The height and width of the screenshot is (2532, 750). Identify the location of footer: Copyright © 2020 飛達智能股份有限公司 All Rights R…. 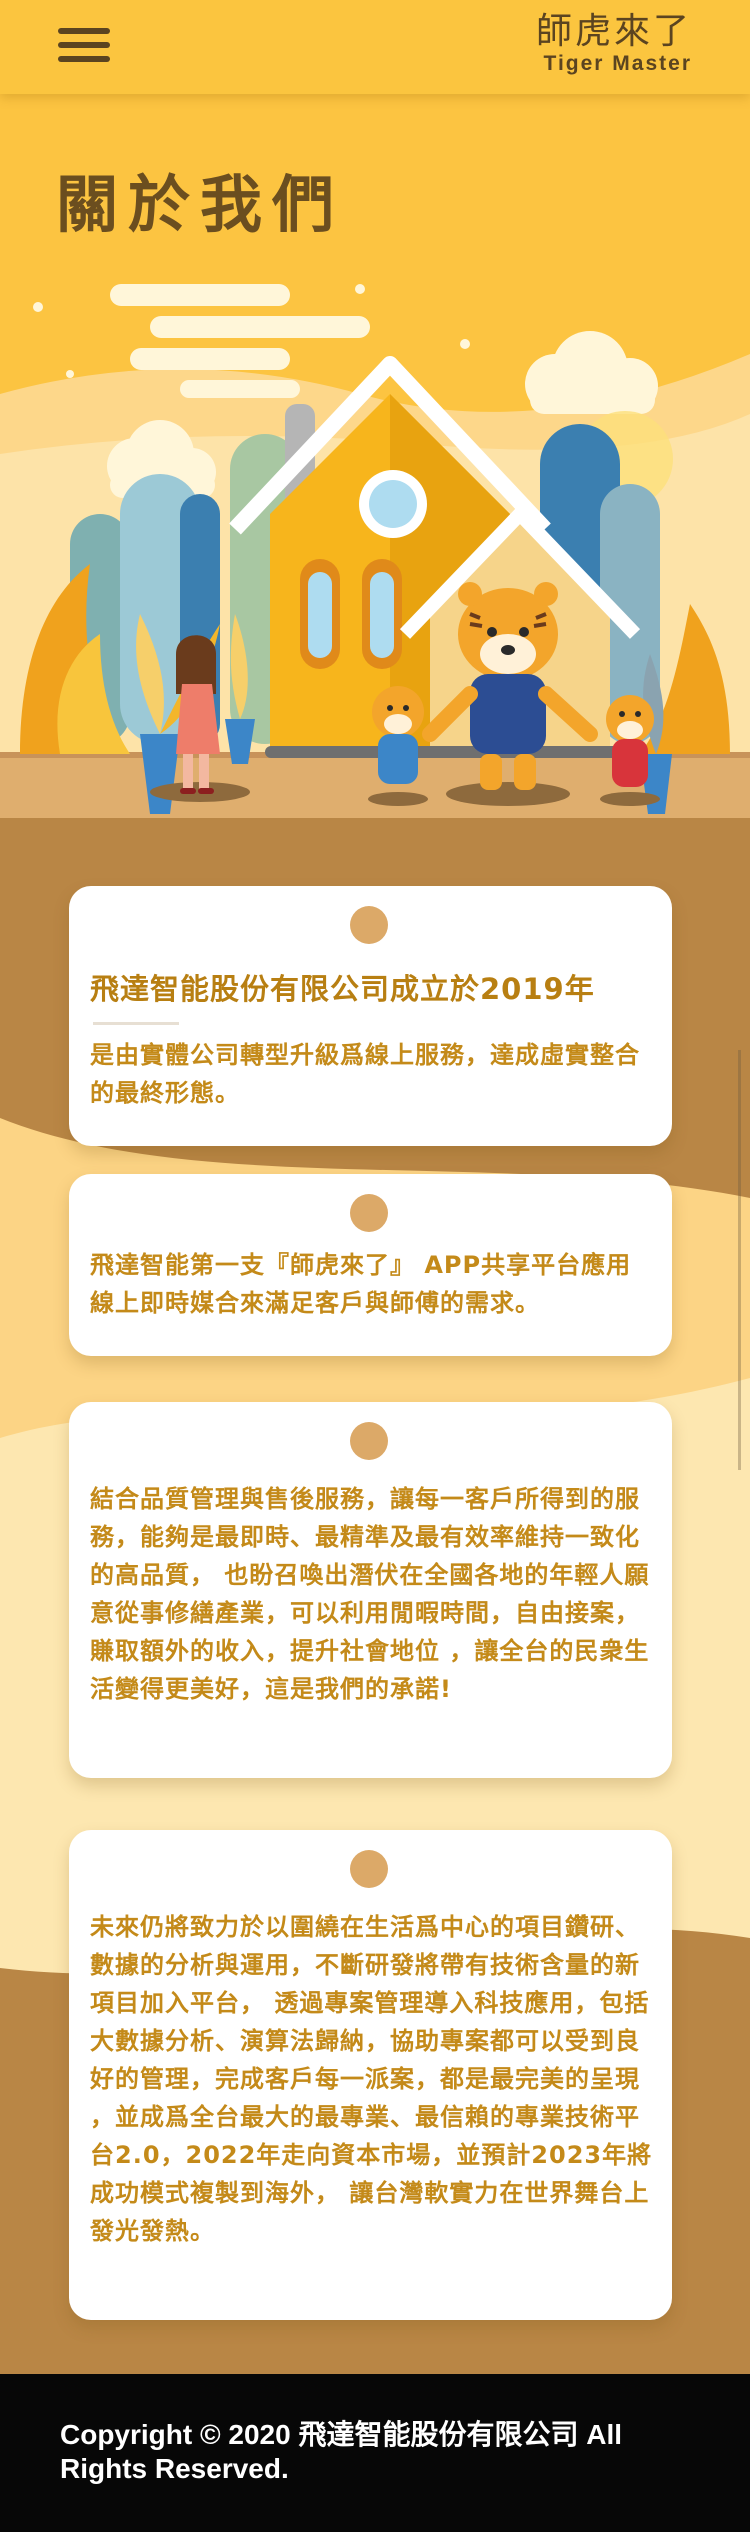
(375, 2453).